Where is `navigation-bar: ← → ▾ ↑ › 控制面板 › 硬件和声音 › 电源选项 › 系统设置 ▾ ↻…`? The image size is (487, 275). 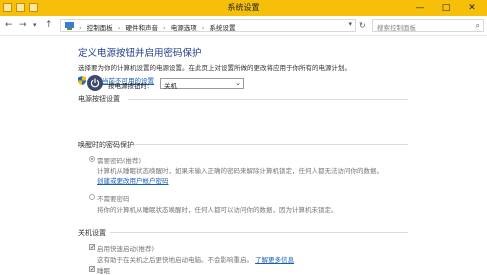
navigation-bar: ← → ▾ ↑ › 控制面板 › 硬件和声音 › 电源选项 › 系统设置 ▾ ↻… is located at coordinates (243, 26).